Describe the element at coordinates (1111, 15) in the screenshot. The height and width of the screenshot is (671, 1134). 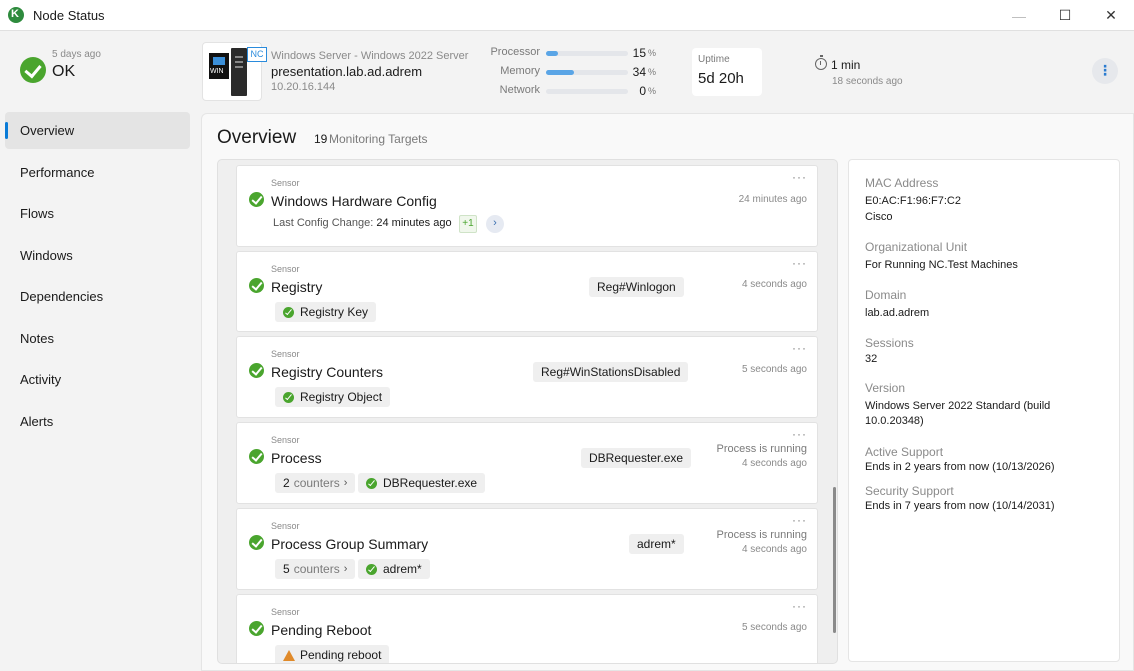
I see `close-button: ✕` at that location.